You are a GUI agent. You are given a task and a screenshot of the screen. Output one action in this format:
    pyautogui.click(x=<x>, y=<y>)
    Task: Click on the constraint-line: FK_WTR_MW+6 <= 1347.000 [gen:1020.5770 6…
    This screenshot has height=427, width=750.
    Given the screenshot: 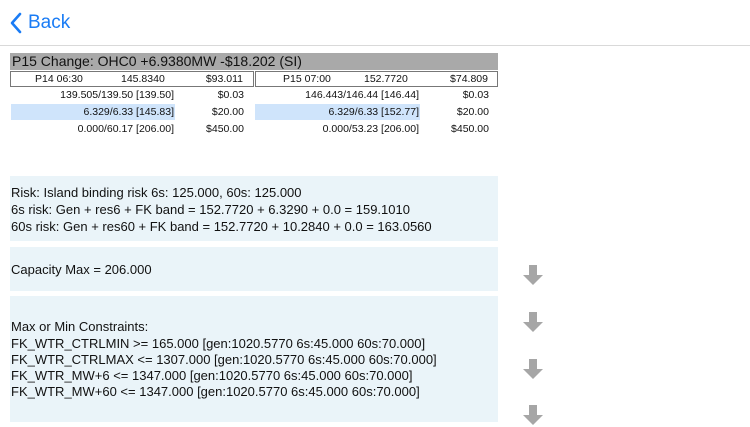 What is the action you would take?
    pyautogui.click(x=212, y=375)
    